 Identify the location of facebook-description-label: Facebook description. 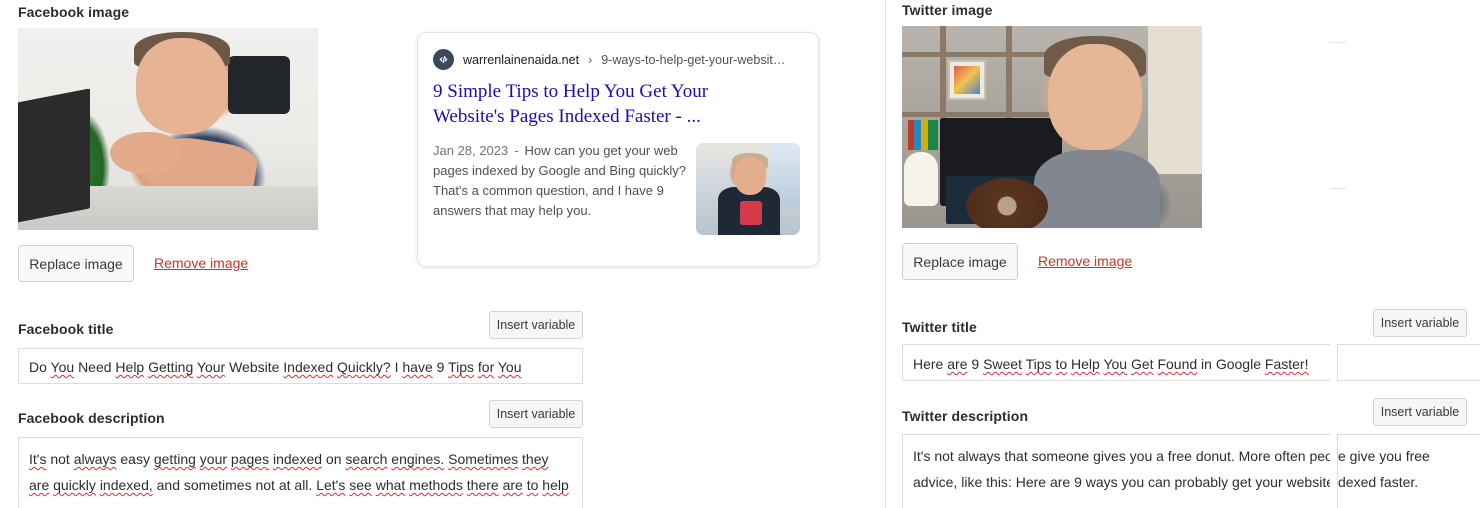
(91, 418).